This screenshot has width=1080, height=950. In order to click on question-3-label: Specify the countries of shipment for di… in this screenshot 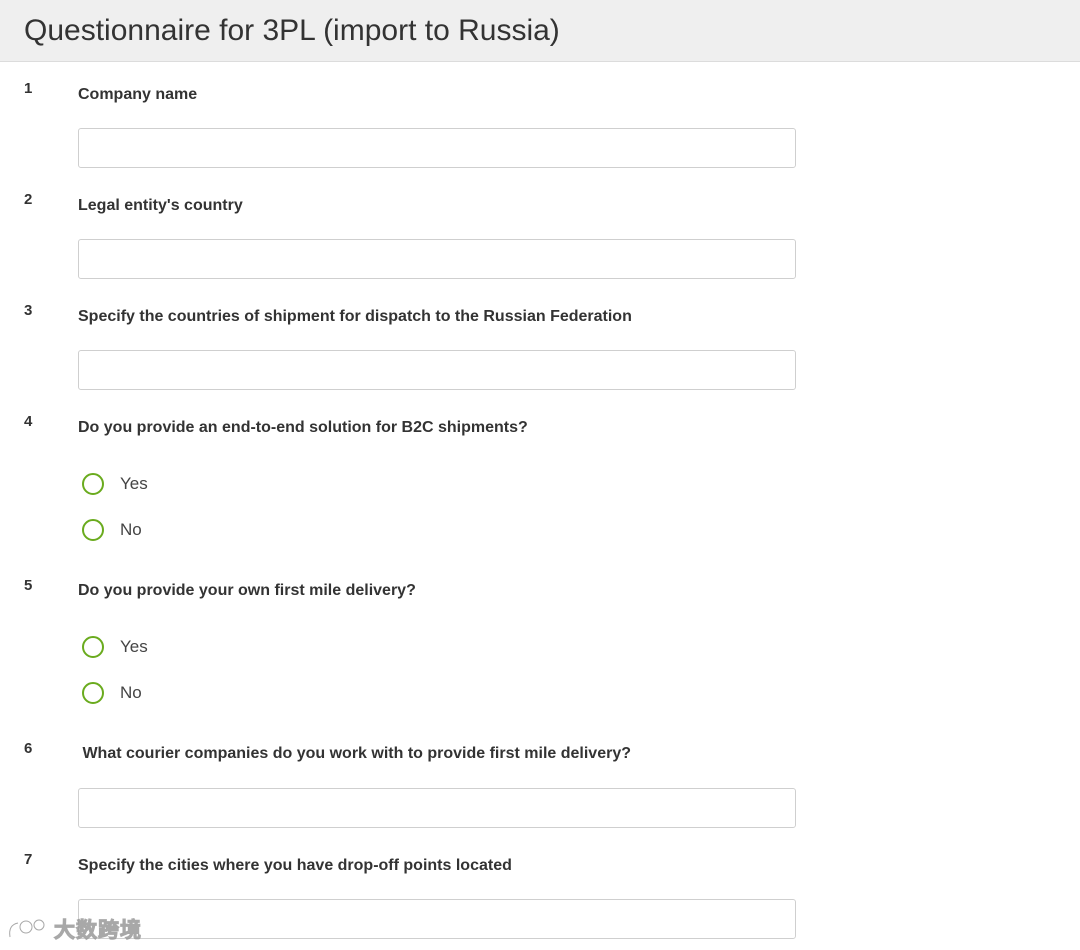, I will do `click(355, 316)`.